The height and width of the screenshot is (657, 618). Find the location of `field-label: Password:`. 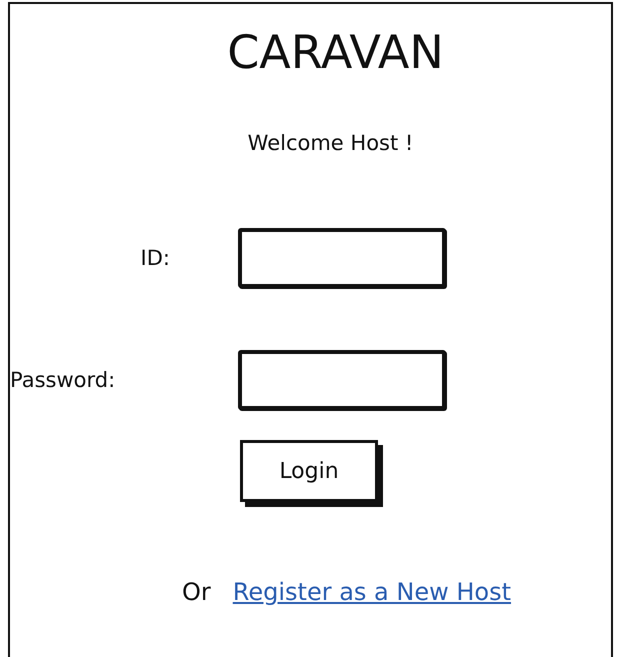

field-label: Password: is located at coordinates (63, 380).